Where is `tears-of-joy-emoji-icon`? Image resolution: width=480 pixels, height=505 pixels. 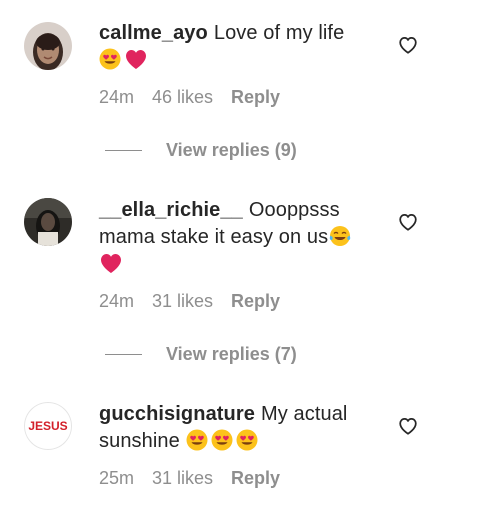 tears-of-joy-emoji-icon is located at coordinates (340, 236).